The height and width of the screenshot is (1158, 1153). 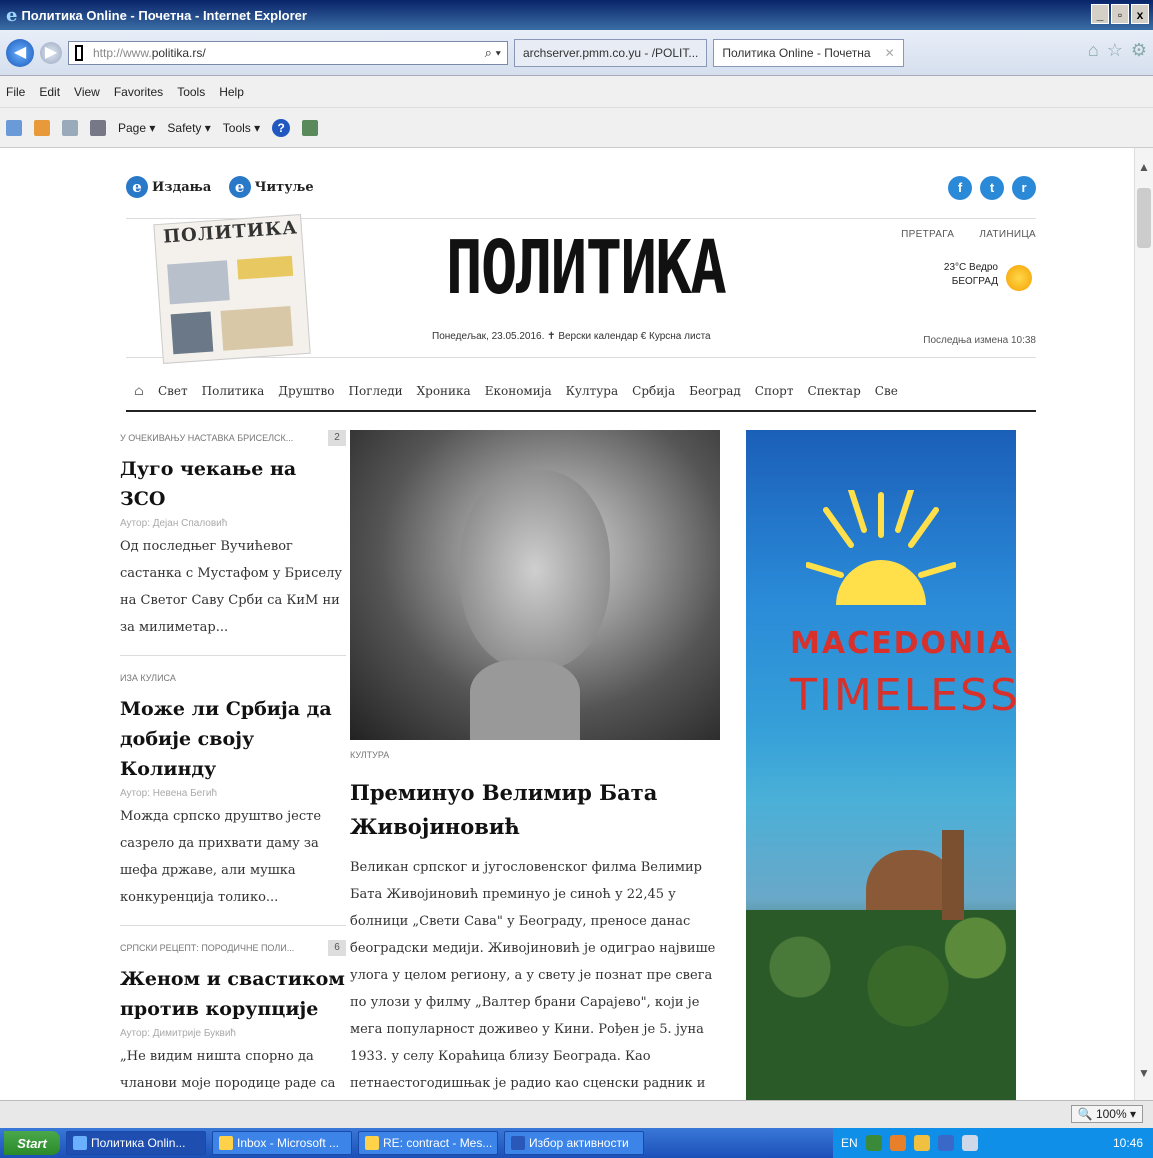 I want to click on editions-label: Издања, so click(x=182, y=187).